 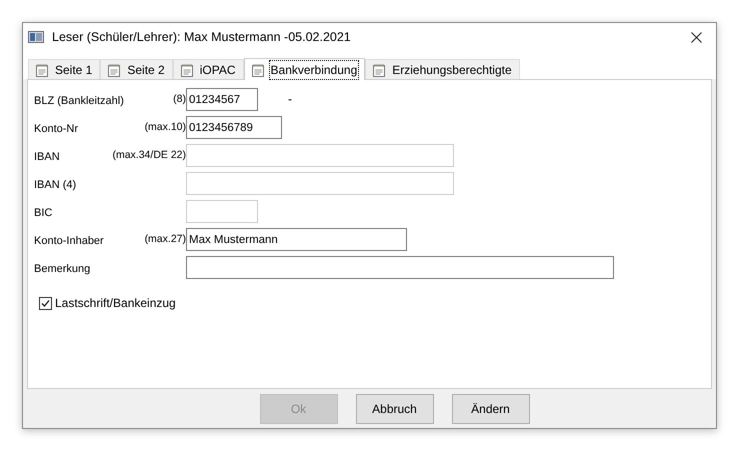 What do you see at coordinates (47, 157) in the screenshot?
I see `field-label: IBAN` at bounding box center [47, 157].